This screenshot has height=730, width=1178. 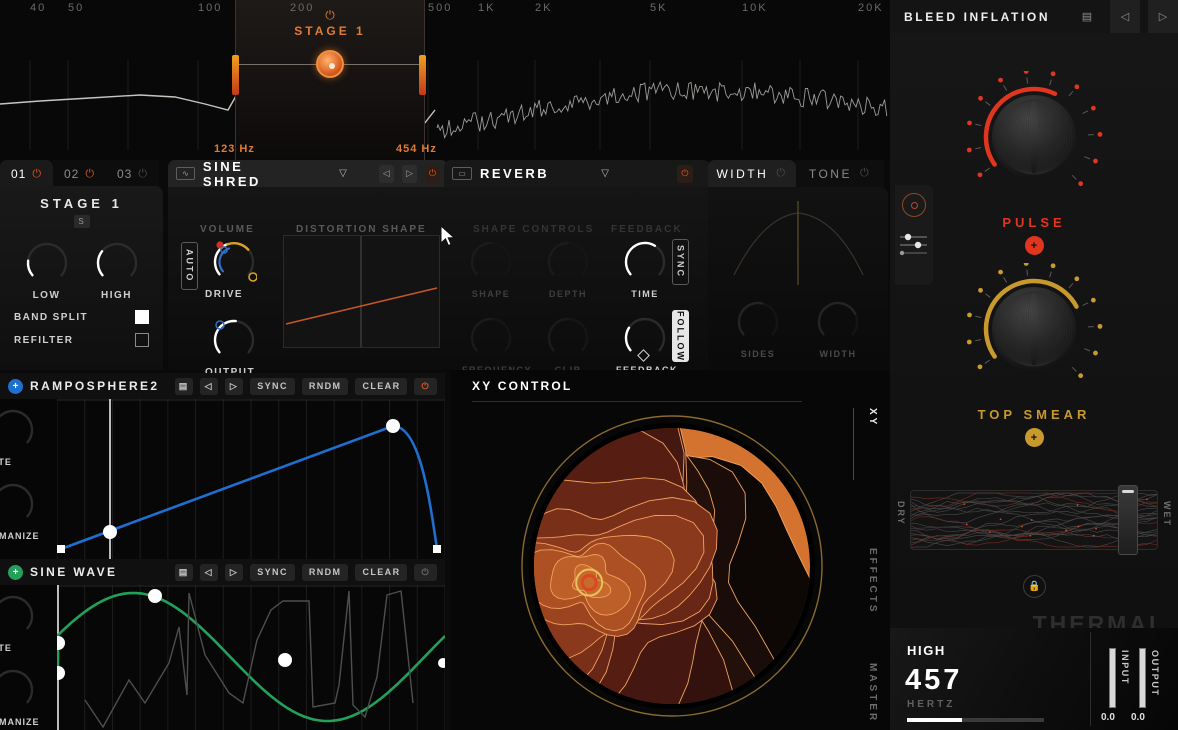 I want to click on drive-knob-wrap: DRIVE, so click(x=234, y=269).